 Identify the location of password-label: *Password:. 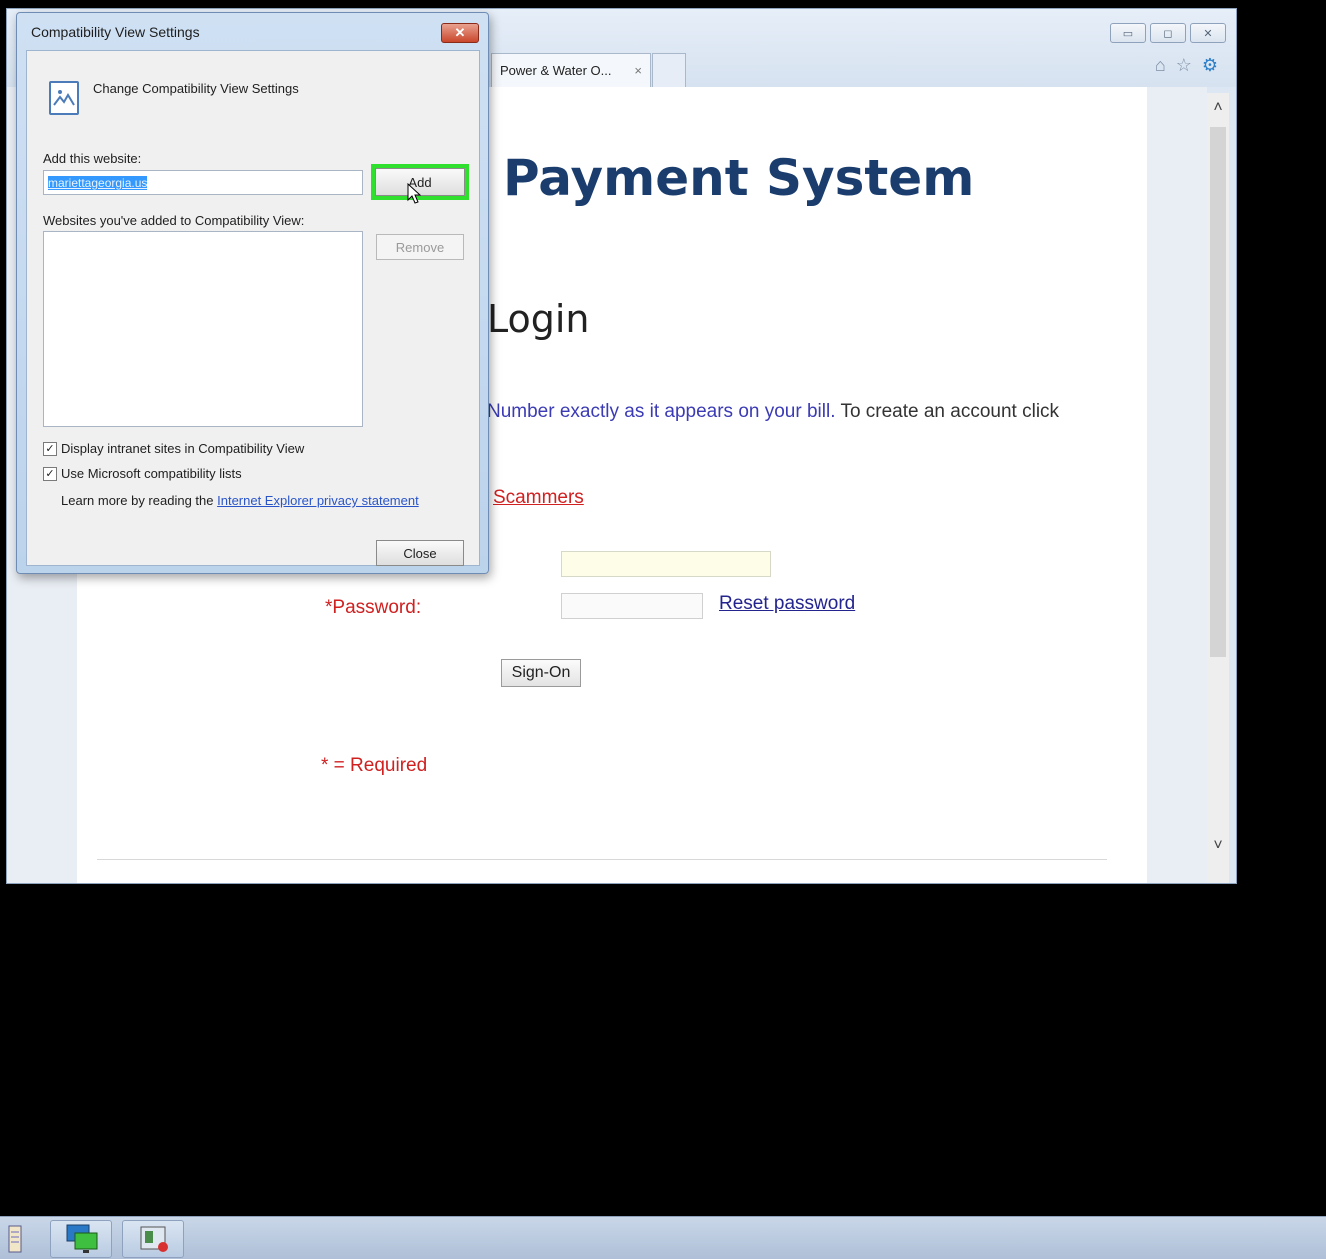
(373, 607).